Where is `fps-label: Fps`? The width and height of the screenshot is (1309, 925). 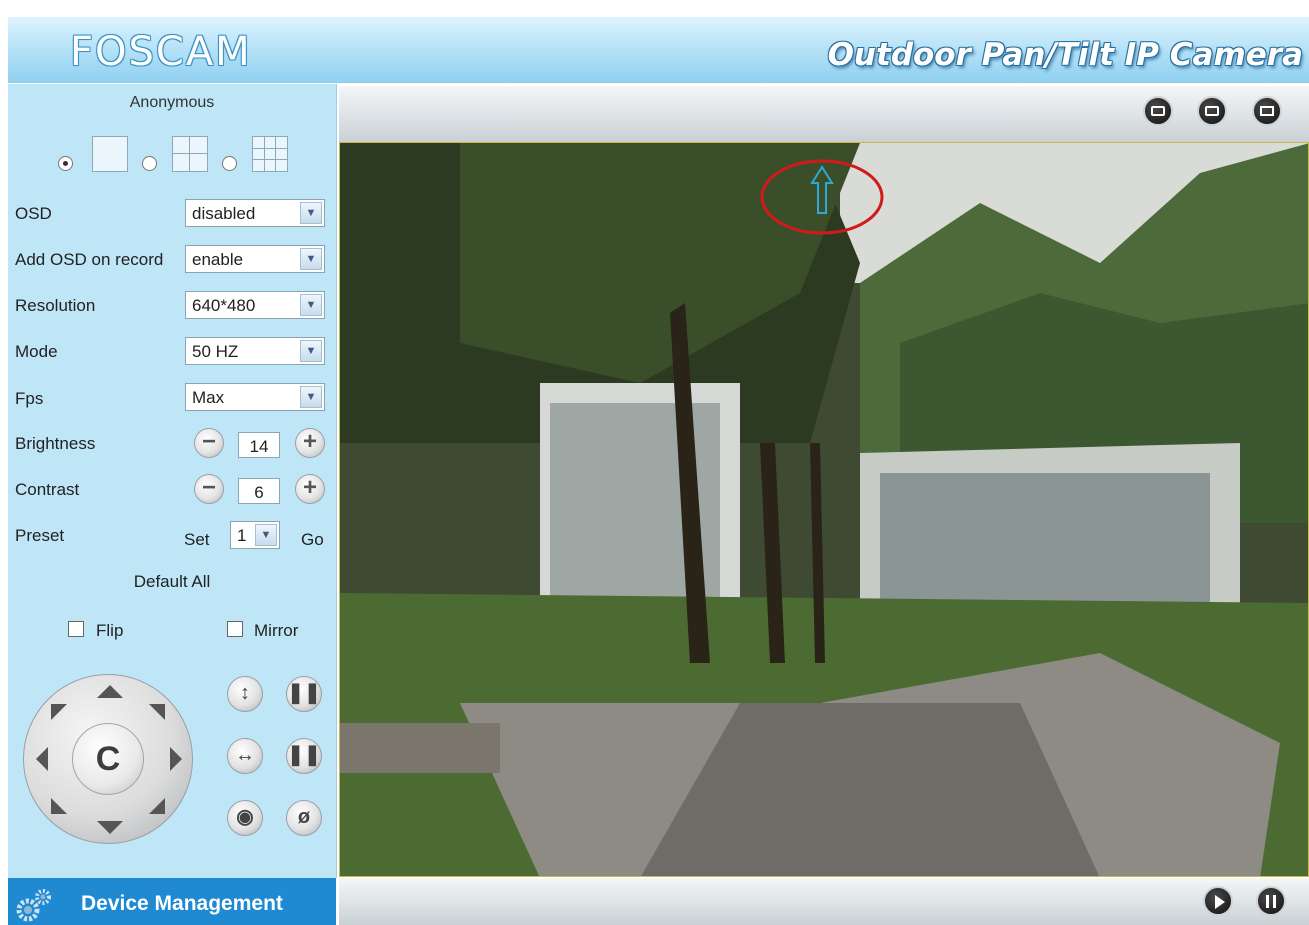
fps-label: Fps is located at coordinates (29, 398).